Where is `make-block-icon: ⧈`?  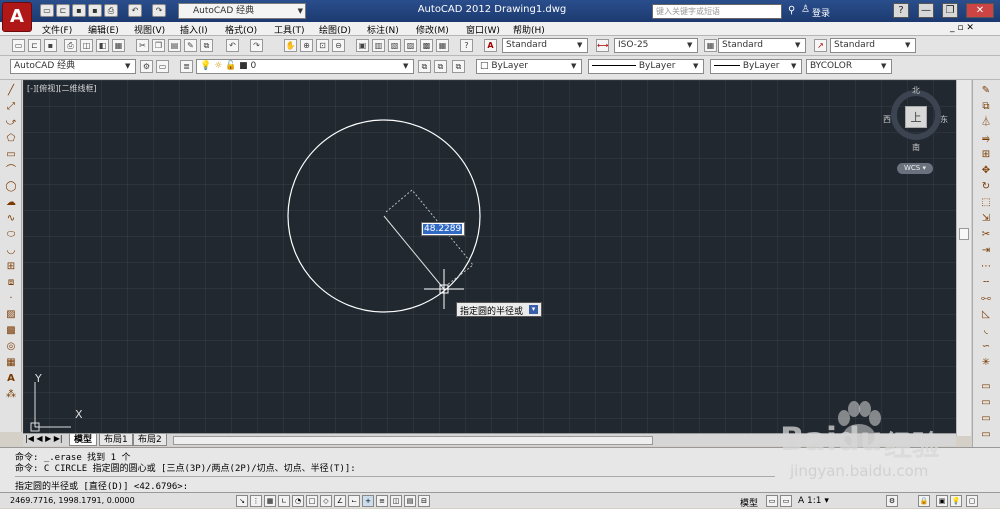 make-block-icon: ⧈ is located at coordinates (11, 283).